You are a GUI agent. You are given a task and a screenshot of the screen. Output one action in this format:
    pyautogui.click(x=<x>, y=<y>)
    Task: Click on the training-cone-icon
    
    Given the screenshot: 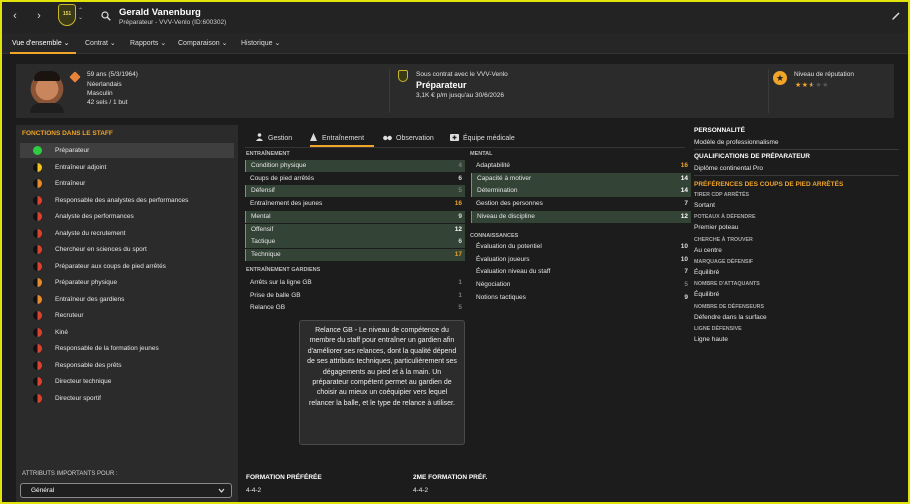 What is the action you would take?
    pyautogui.click(x=313, y=137)
    